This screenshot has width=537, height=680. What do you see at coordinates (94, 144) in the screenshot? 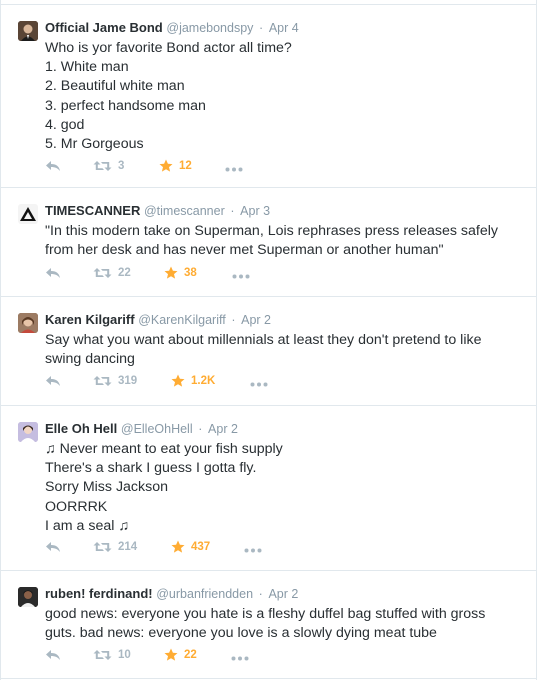
I see `tweet-text-line: 5. Mr Gorgeous` at bounding box center [94, 144].